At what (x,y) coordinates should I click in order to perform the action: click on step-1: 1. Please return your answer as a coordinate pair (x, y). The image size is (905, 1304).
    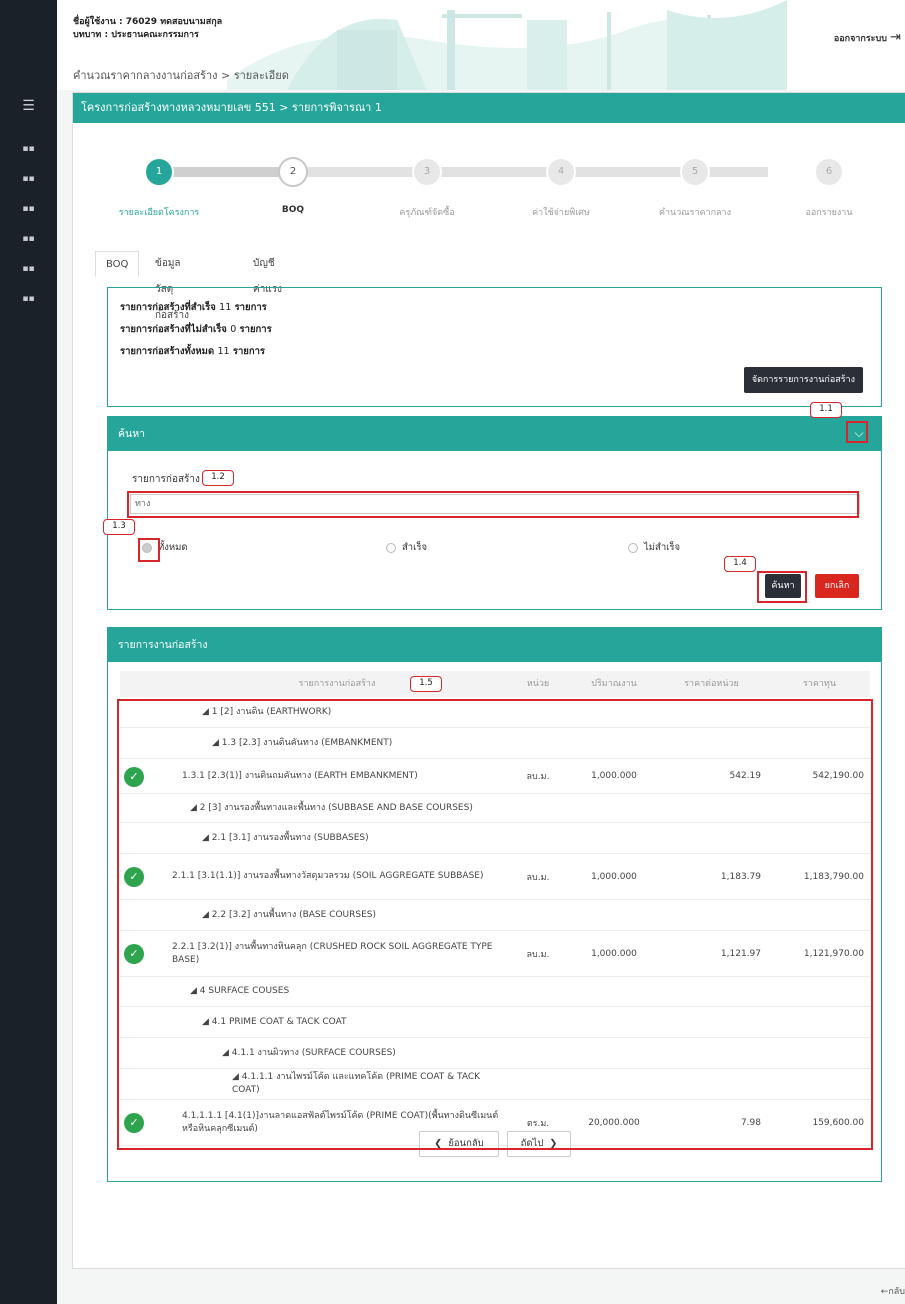
    Looking at the image, I should click on (159, 172).